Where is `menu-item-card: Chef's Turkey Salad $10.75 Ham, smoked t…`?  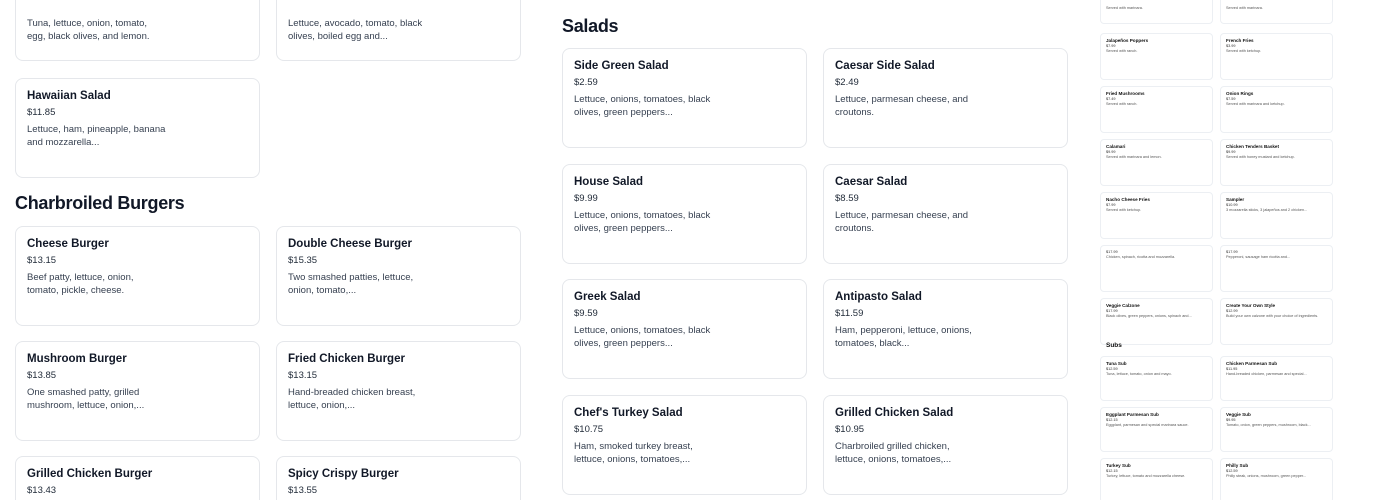
menu-item-card: Chef's Turkey Salad $10.75 Ham, smoked t… is located at coordinates (684, 445).